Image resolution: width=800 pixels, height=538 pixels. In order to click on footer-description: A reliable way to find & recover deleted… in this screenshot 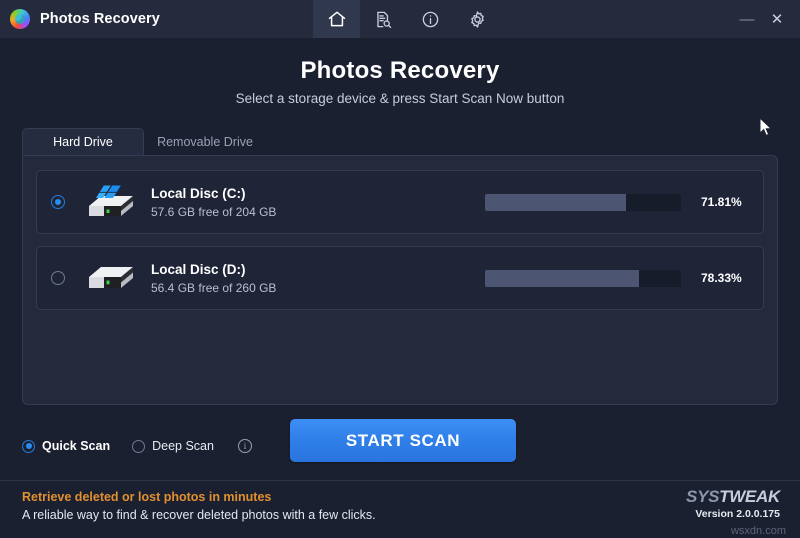, I will do `click(199, 515)`.